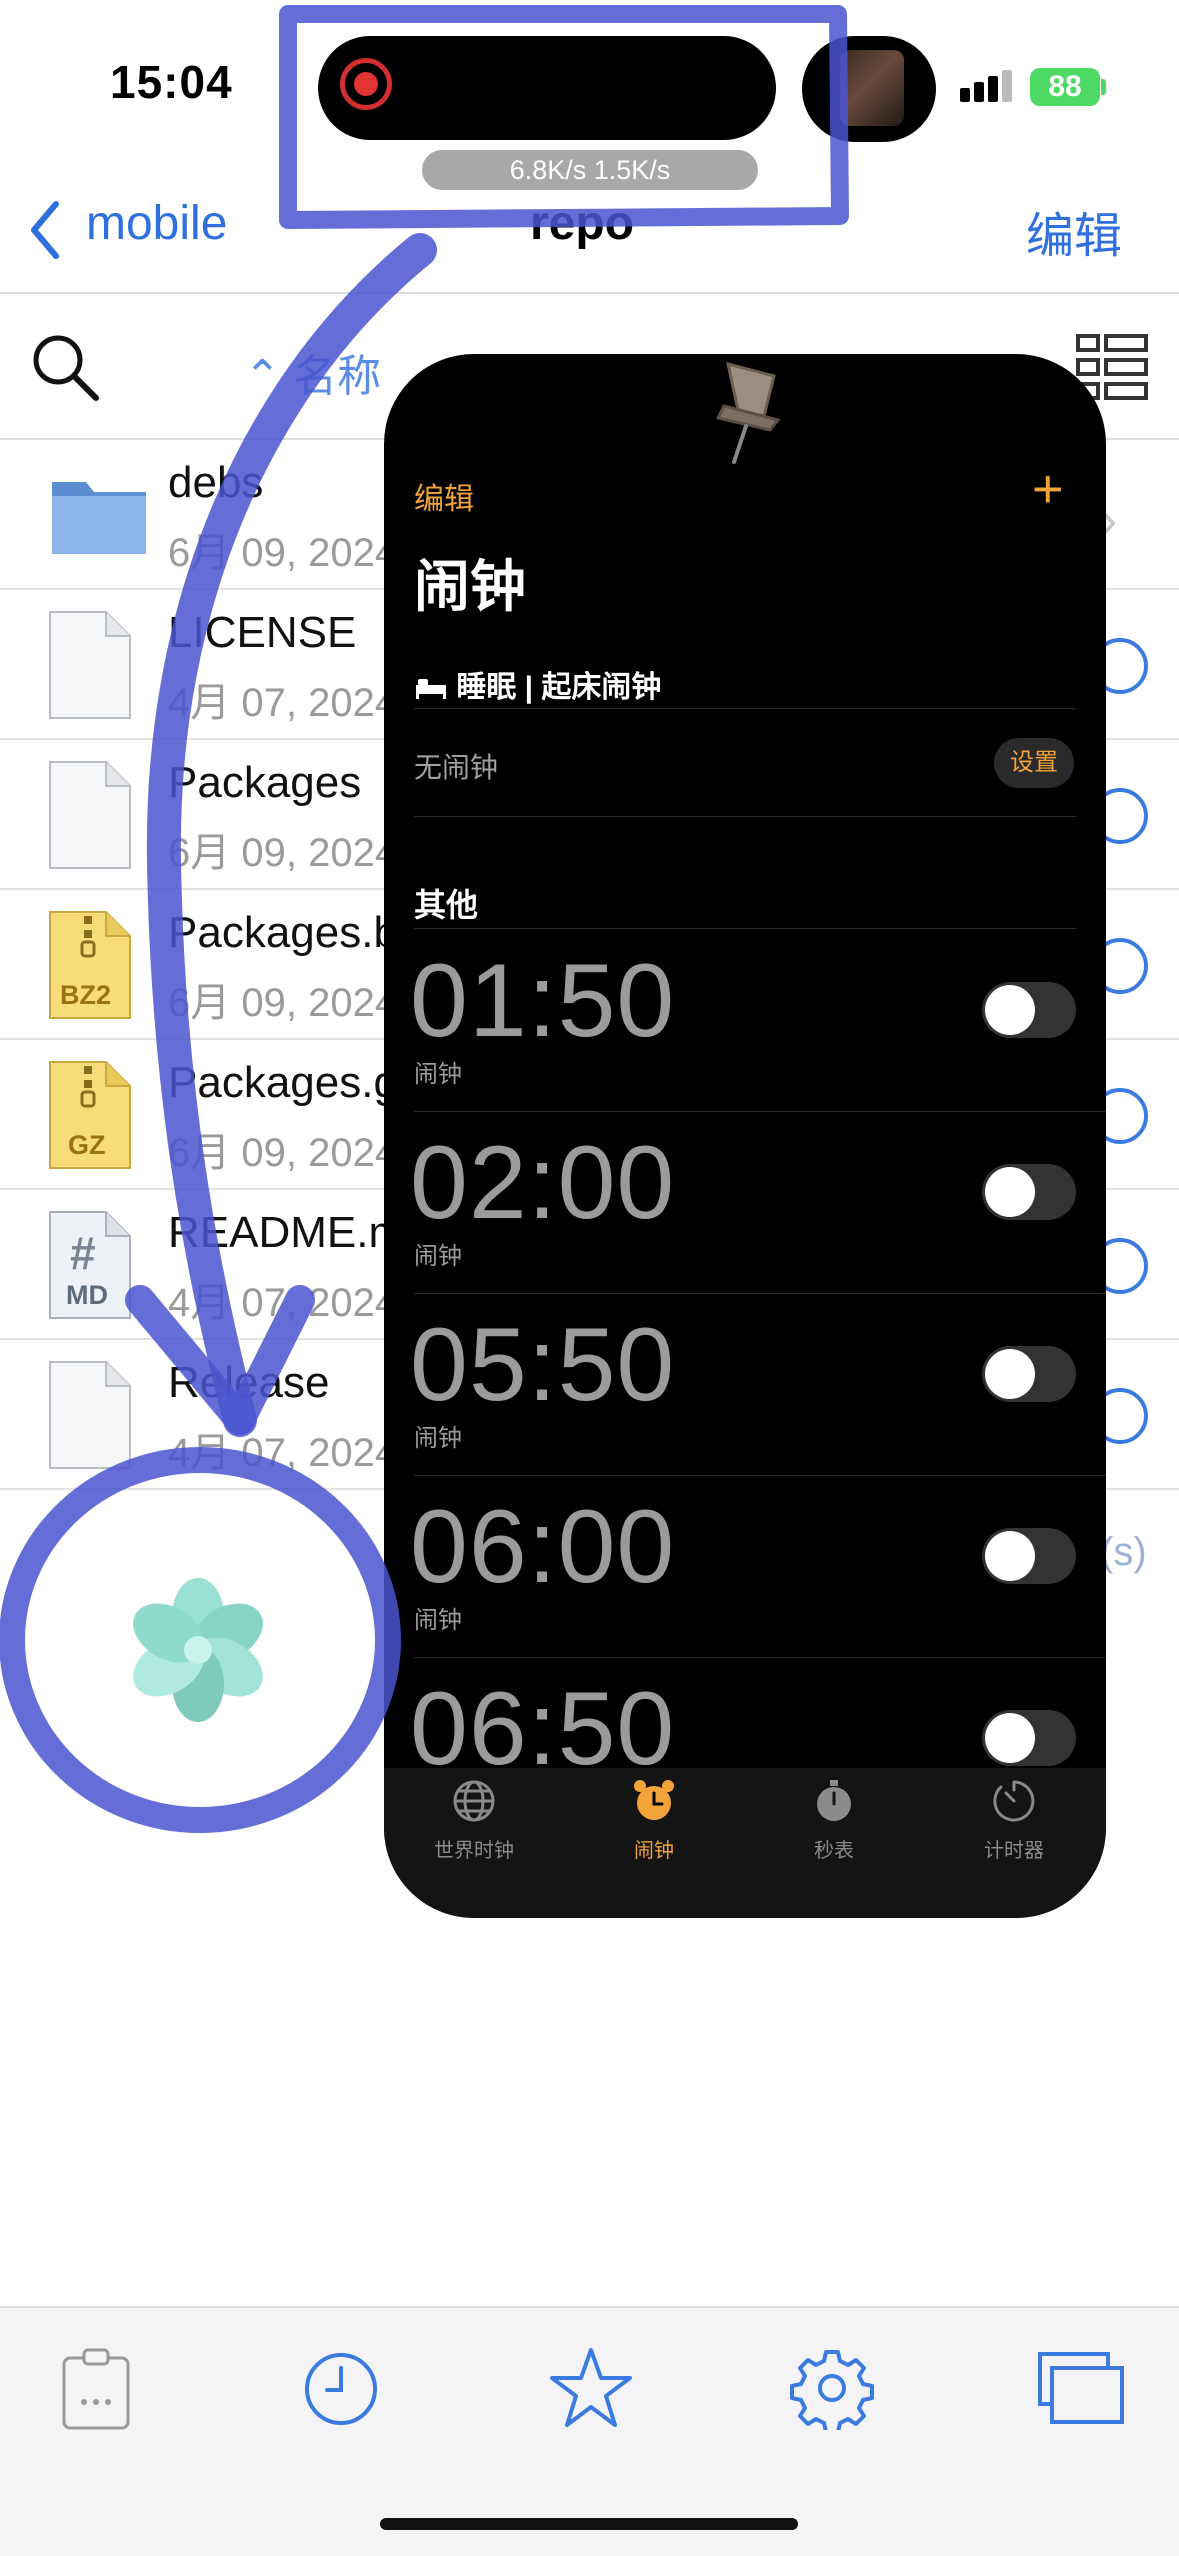 The height and width of the screenshot is (2556, 1179). Describe the element at coordinates (543, 1365) in the screenshot. I see `alarm-time: 05:50` at that location.